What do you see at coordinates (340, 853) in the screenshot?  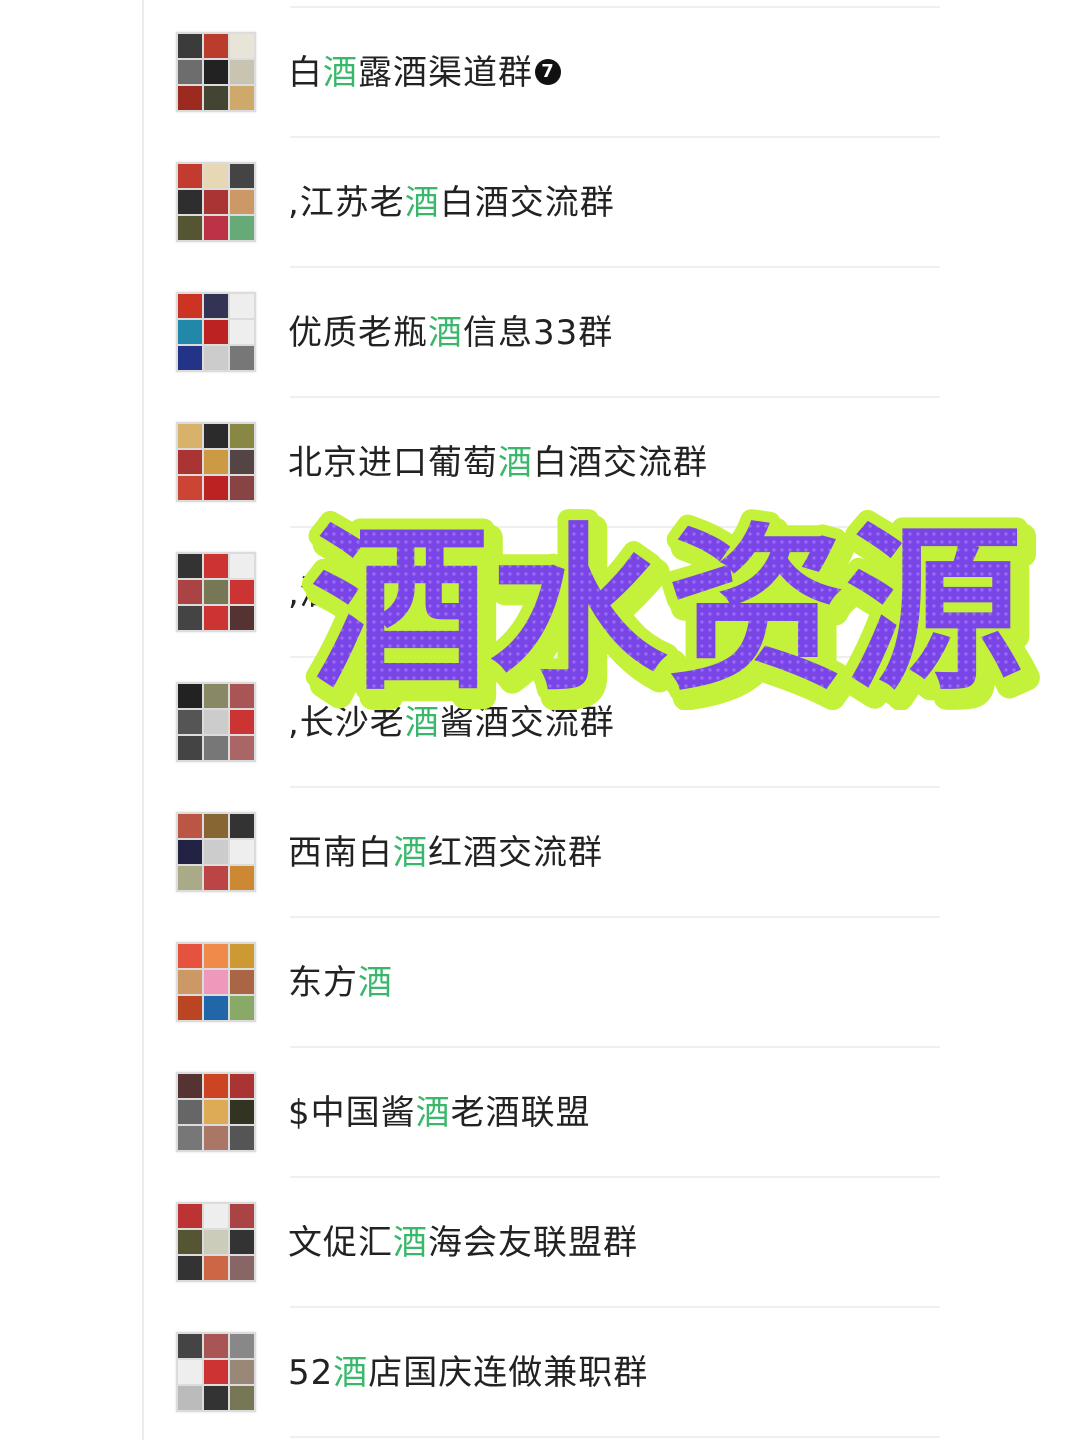 I see `group-name-prefix: 西南白` at bounding box center [340, 853].